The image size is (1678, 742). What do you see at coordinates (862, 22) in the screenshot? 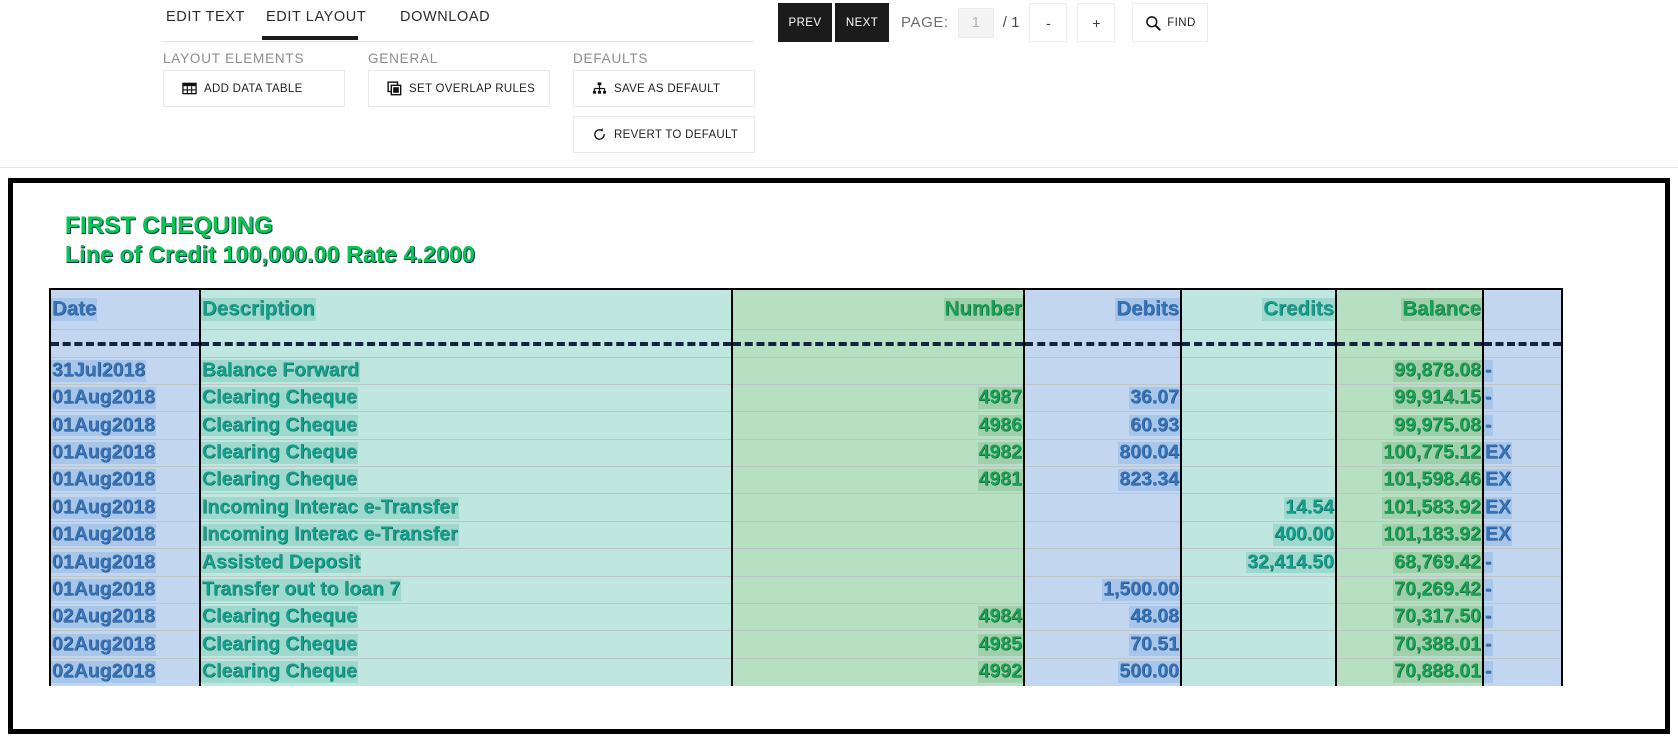
I see `next-page-button: NEXT` at bounding box center [862, 22].